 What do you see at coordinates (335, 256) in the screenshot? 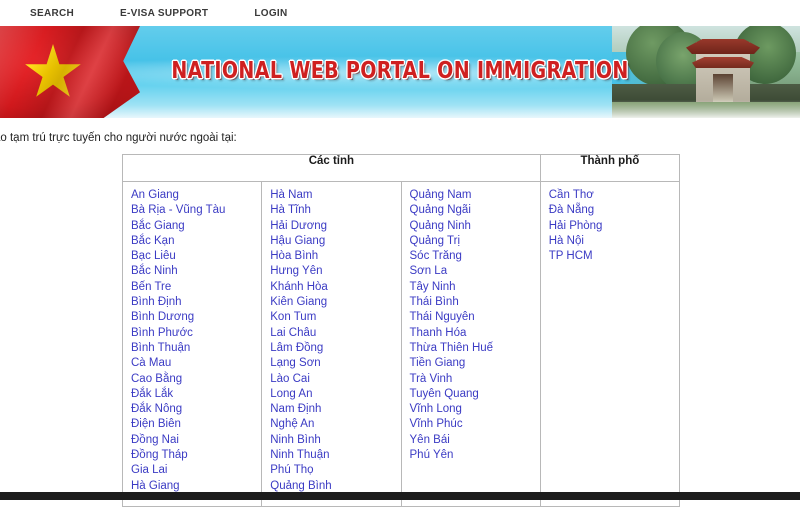
I see `province-link: Hòa Bình` at bounding box center [335, 256].